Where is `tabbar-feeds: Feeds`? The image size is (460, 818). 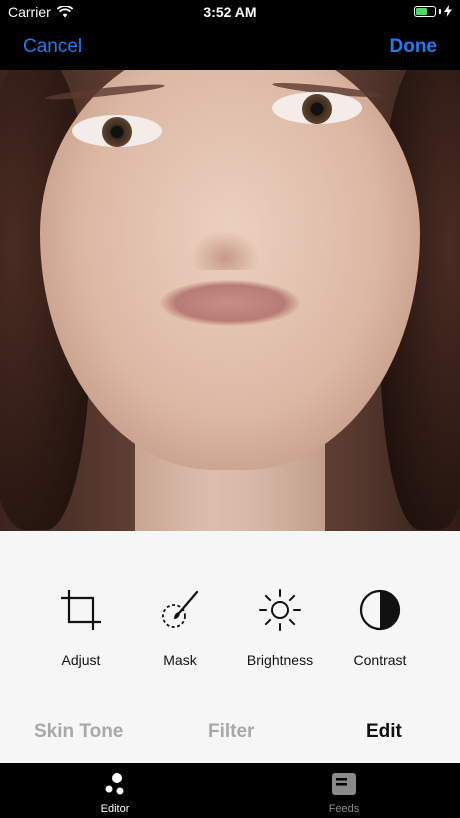 tabbar-feeds: Feeds is located at coordinates (344, 793).